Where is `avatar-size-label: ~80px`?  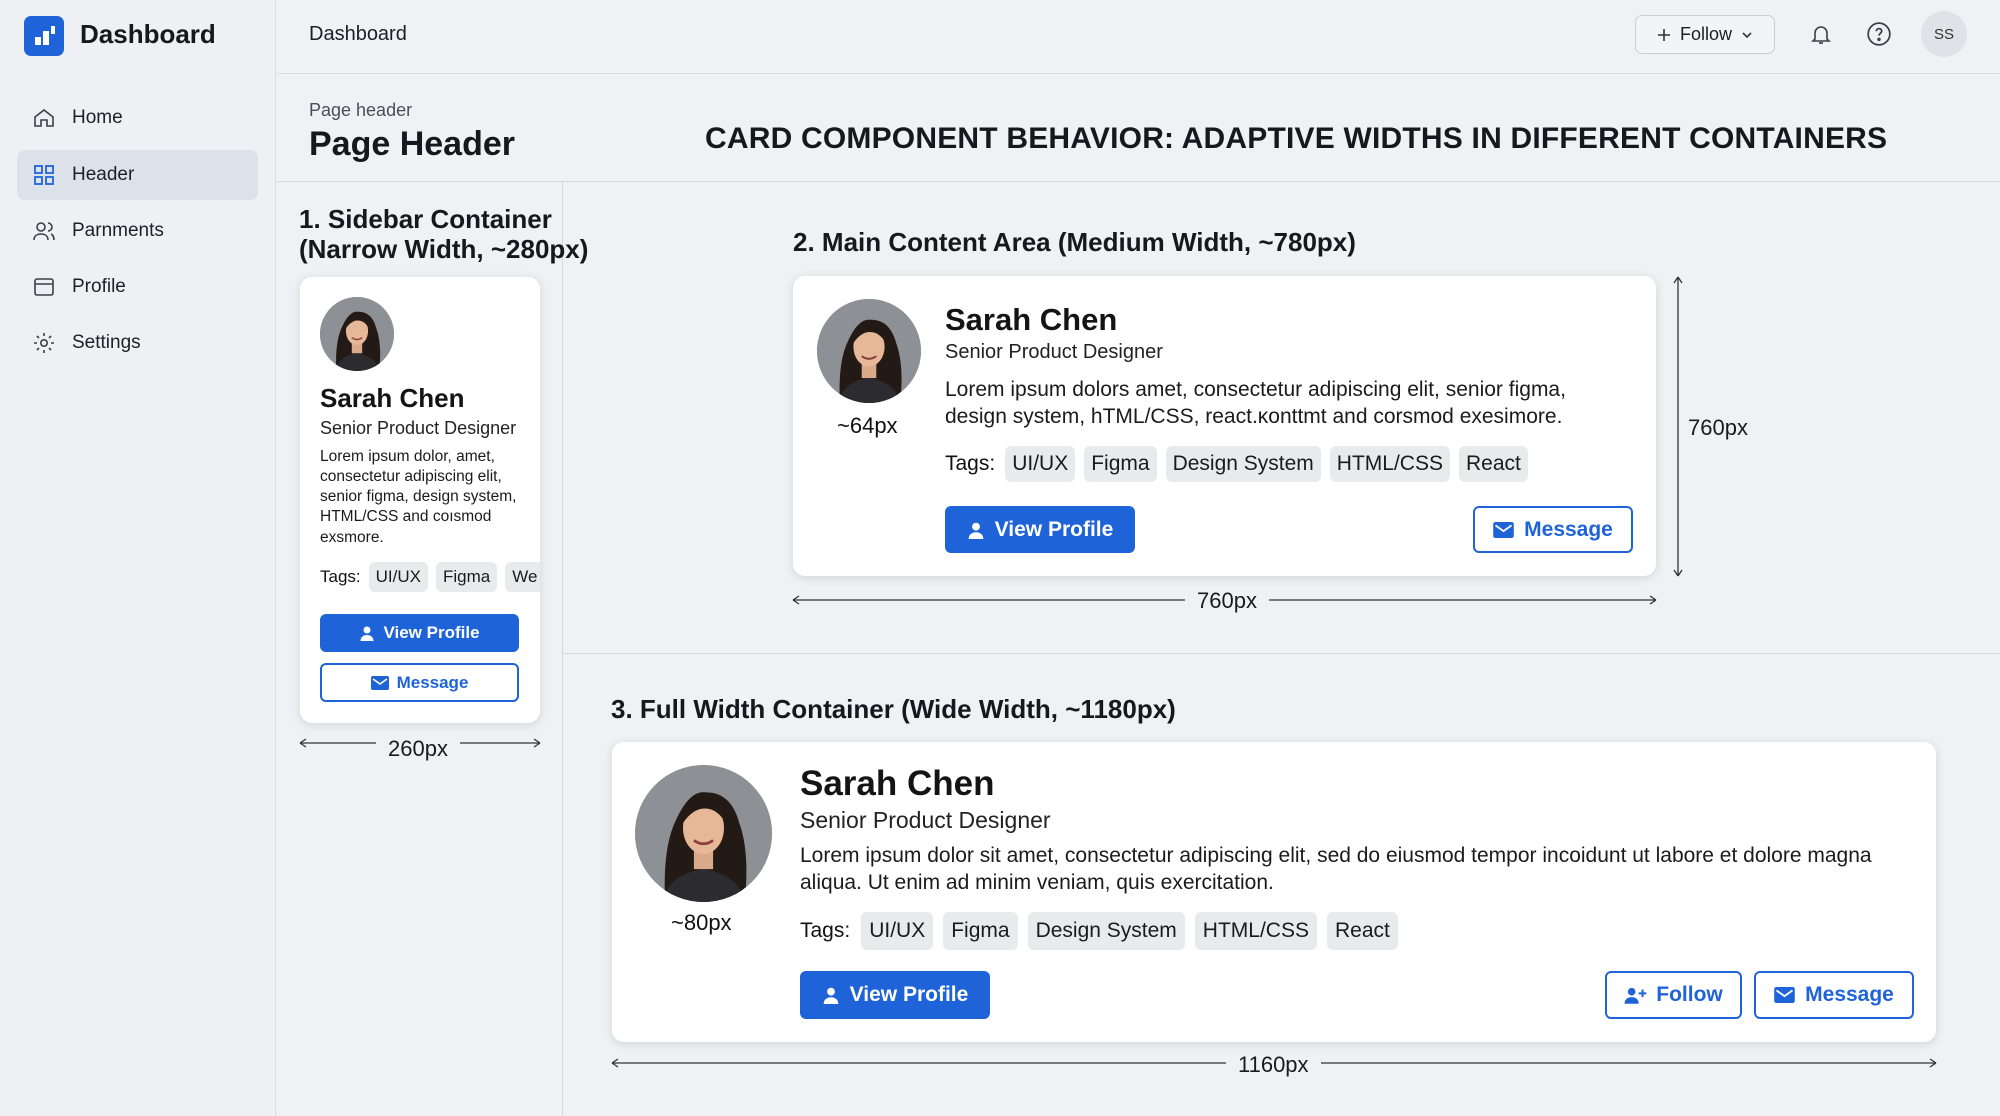
avatar-size-label: ~80px is located at coordinates (701, 922).